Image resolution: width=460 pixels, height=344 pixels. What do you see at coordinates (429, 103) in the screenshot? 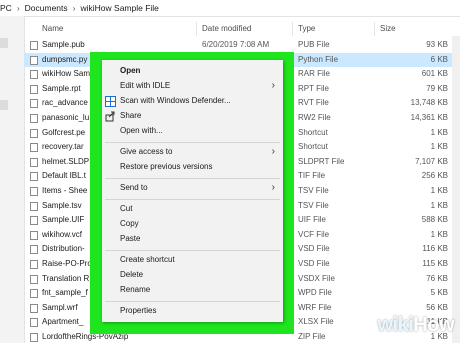
I see `file-size: 13,748 KB` at bounding box center [429, 103].